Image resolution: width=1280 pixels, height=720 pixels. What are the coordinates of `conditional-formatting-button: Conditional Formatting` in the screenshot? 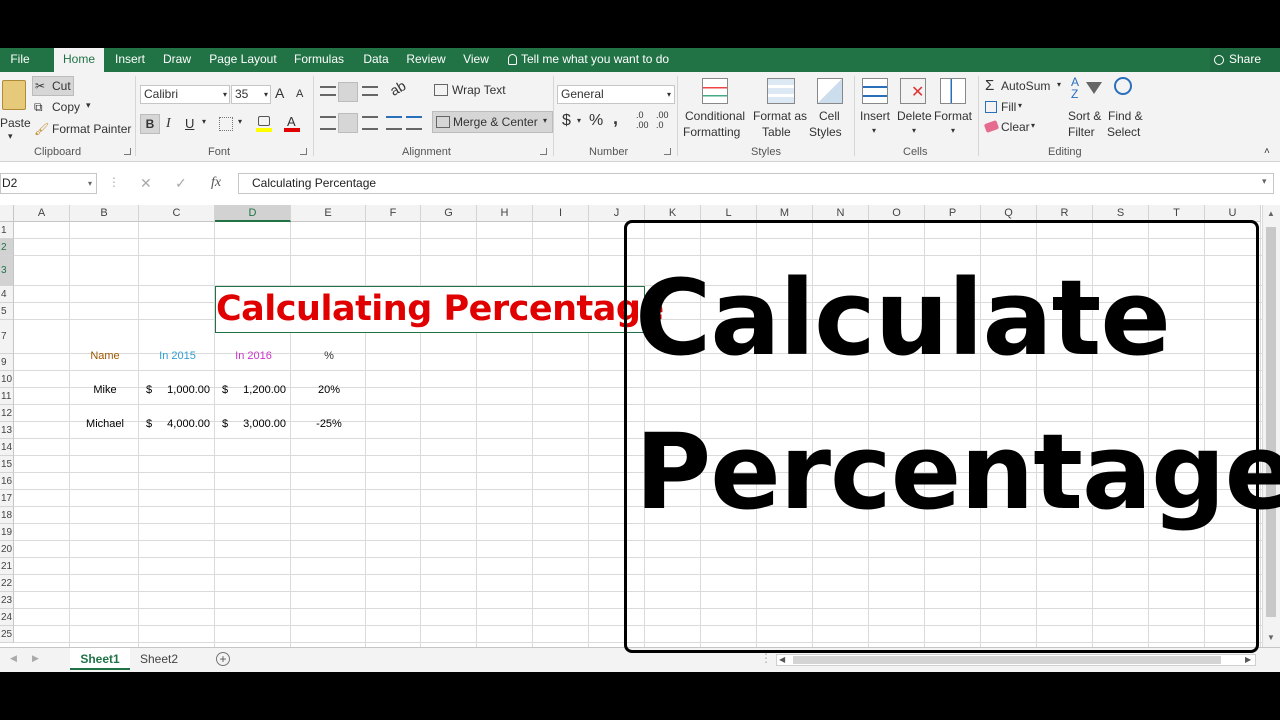 It's located at (716, 109).